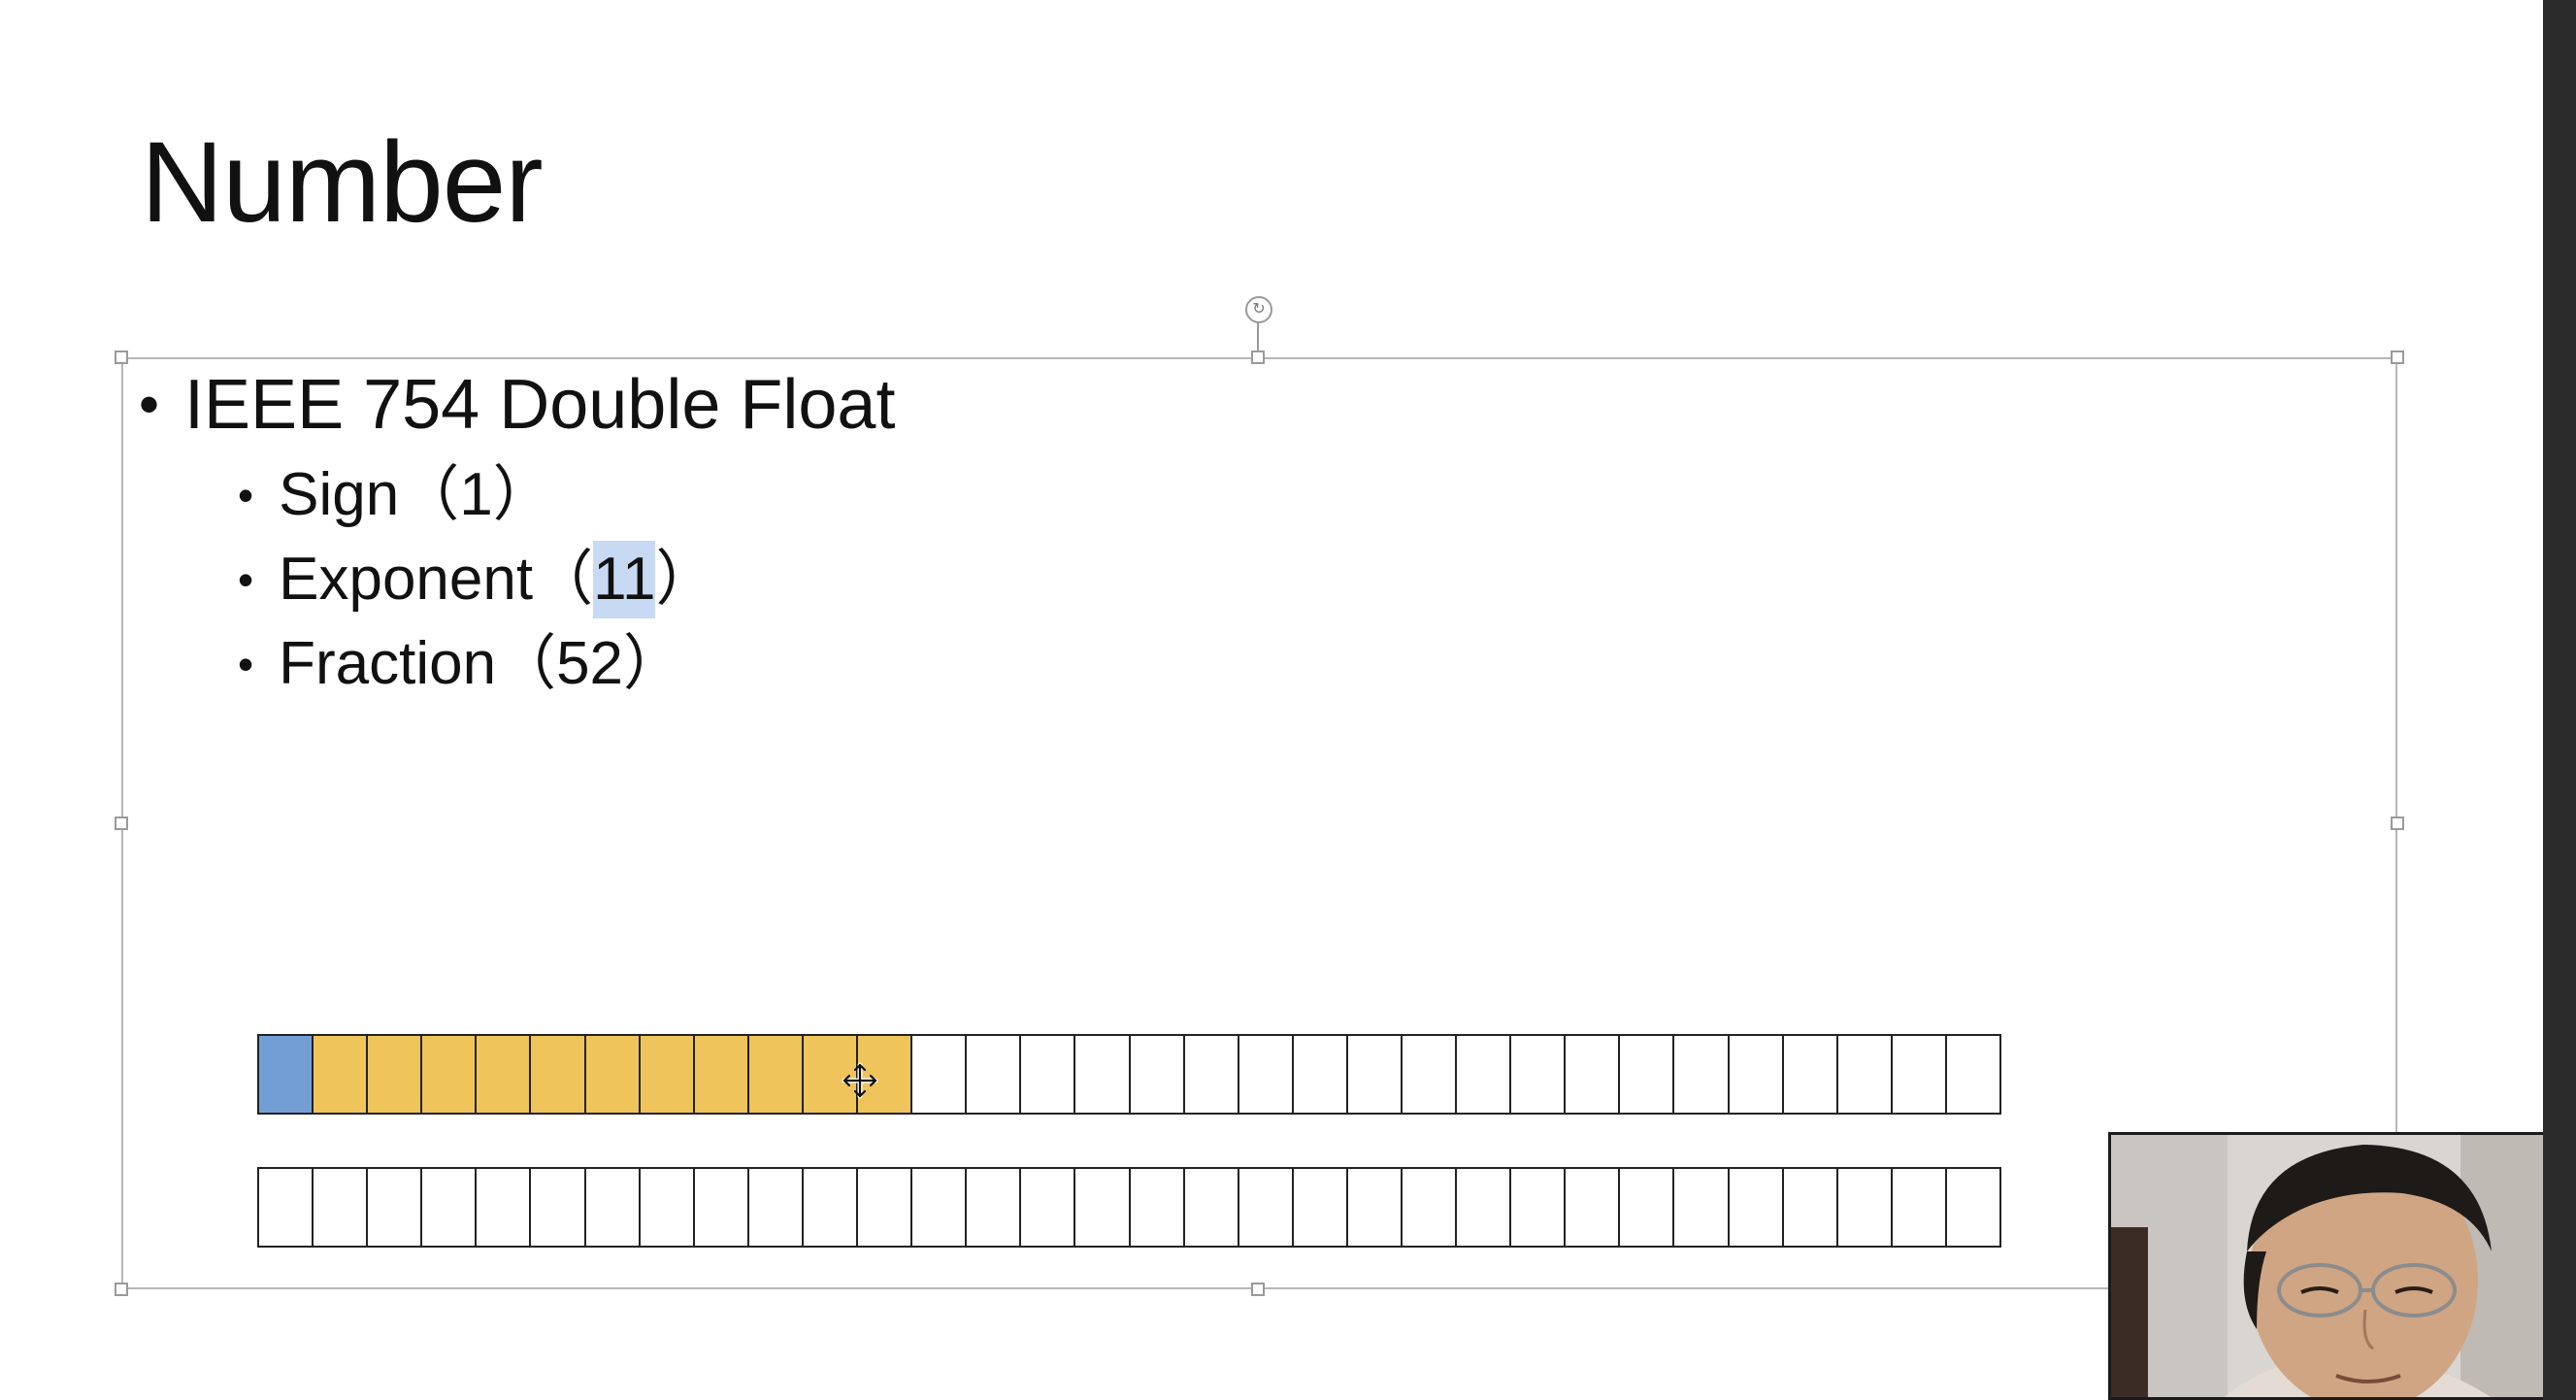  Describe the element at coordinates (2397, 823) in the screenshot. I see `resize-handle-right` at that location.